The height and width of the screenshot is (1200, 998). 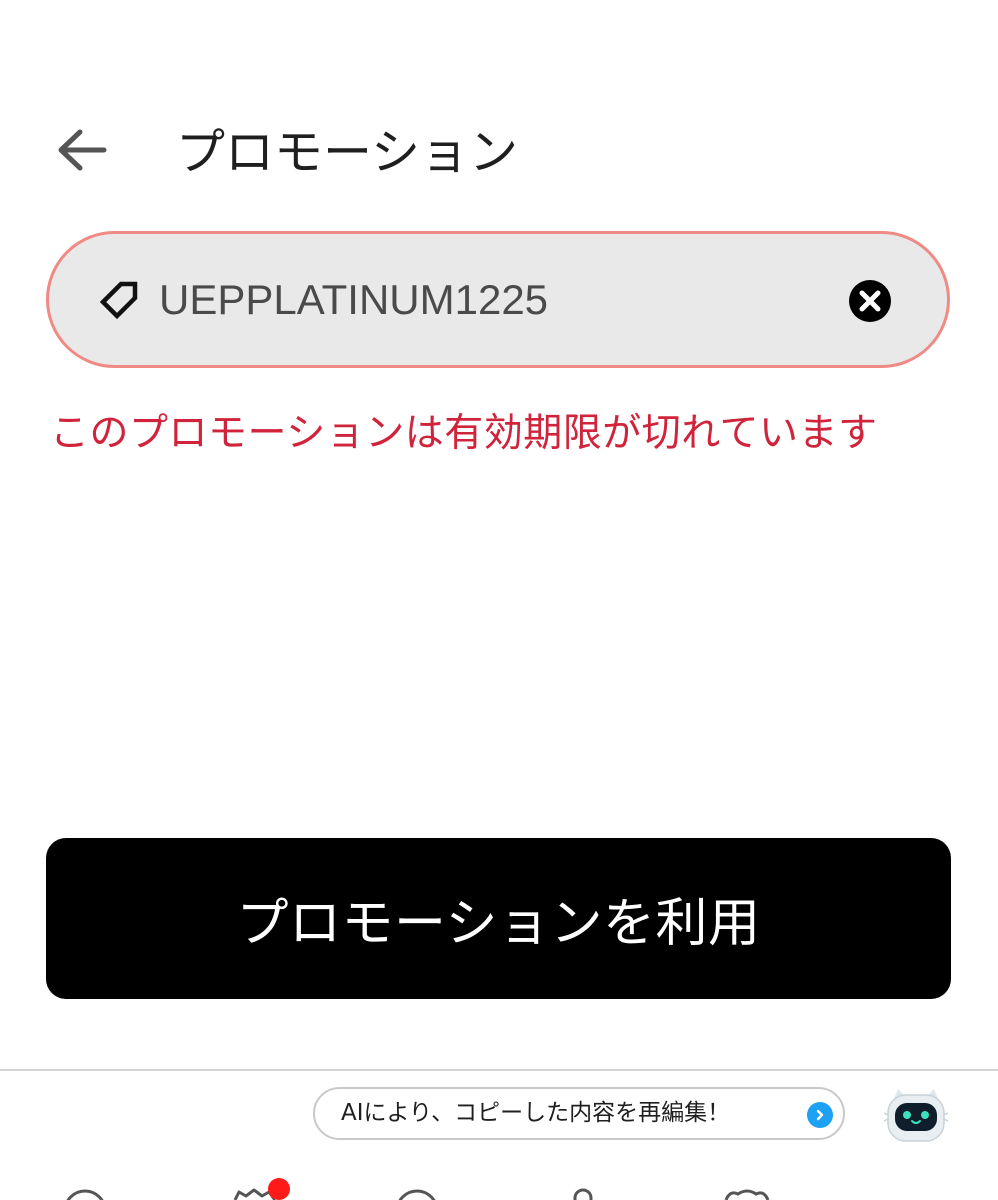 What do you see at coordinates (870, 301) in the screenshot?
I see `close-circle-icon` at bounding box center [870, 301].